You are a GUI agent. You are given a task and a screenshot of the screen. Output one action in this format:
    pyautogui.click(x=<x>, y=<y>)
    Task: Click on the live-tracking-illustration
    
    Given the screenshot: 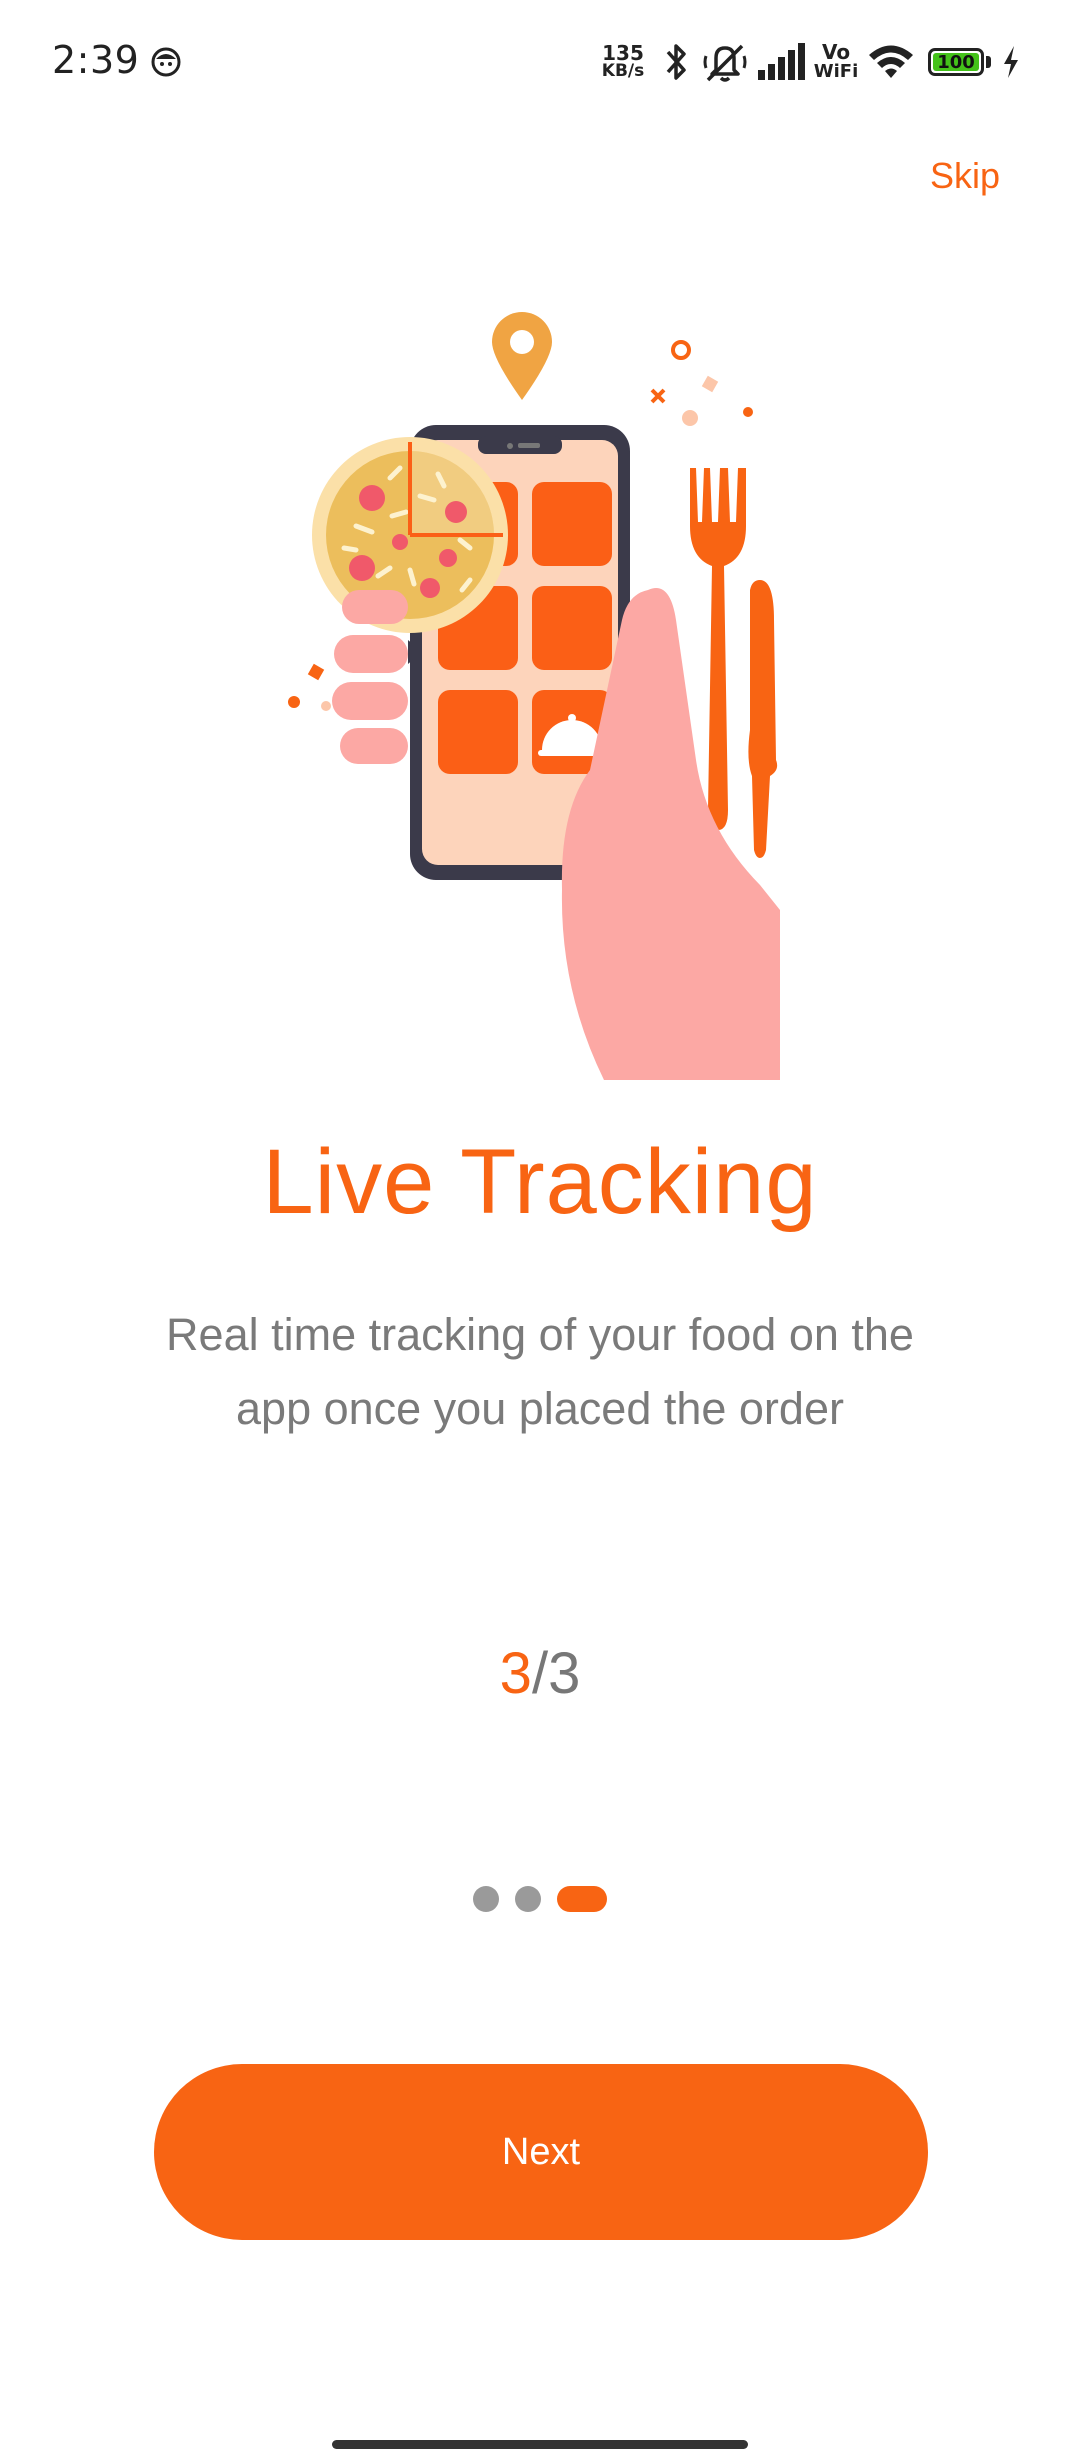 What is the action you would take?
    pyautogui.click(x=534, y=696)
    